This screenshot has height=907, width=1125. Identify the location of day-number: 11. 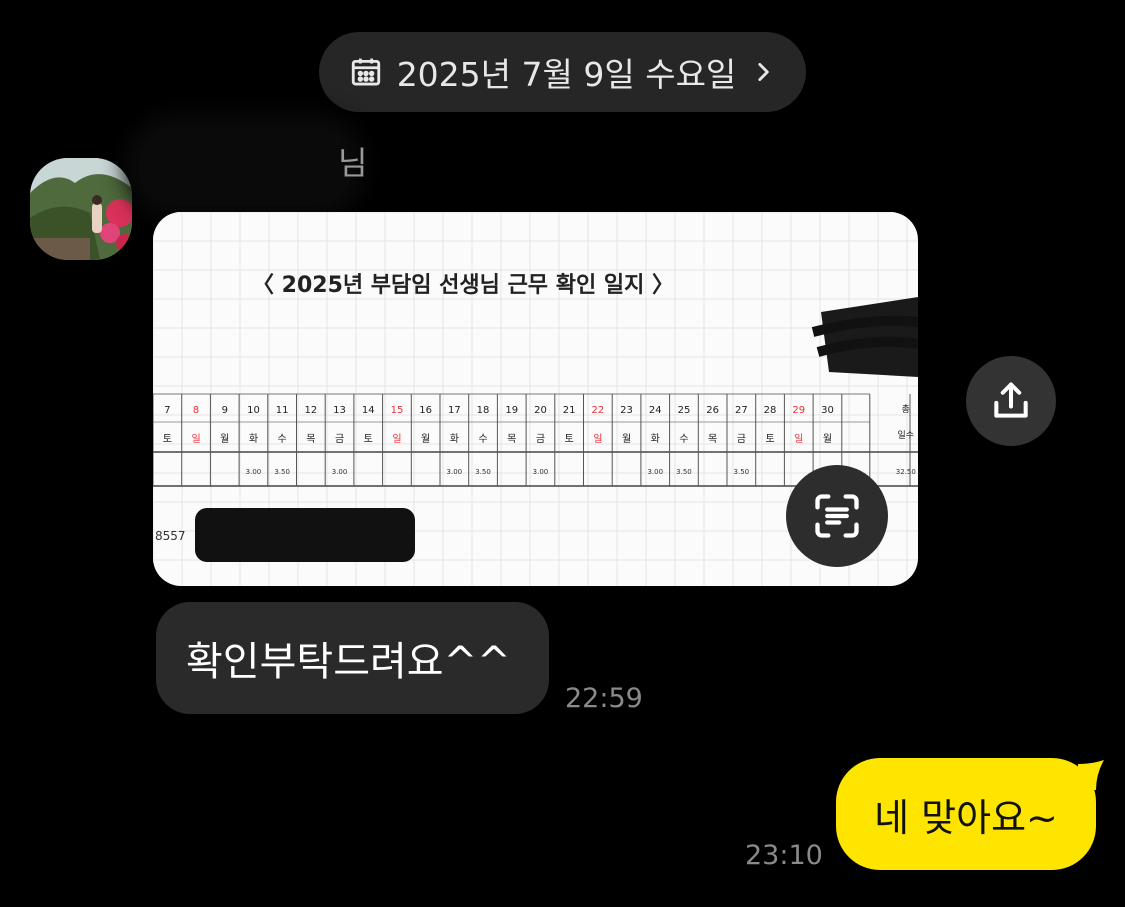
(282, 410).